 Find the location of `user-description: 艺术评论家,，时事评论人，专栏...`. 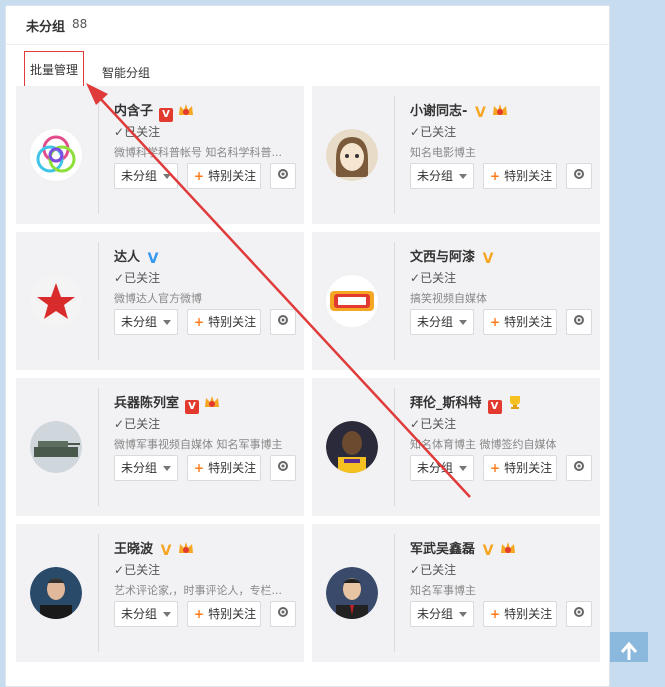

user-description: 艺术评论家,，时事评论人，专栏... is located at coordinates (198, 590).